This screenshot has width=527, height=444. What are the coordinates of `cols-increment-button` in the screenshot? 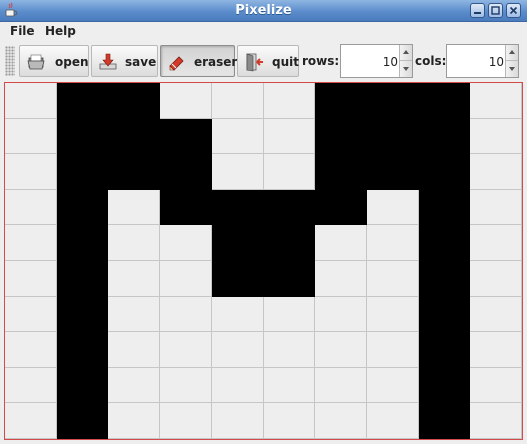 It's located at (512, 53).